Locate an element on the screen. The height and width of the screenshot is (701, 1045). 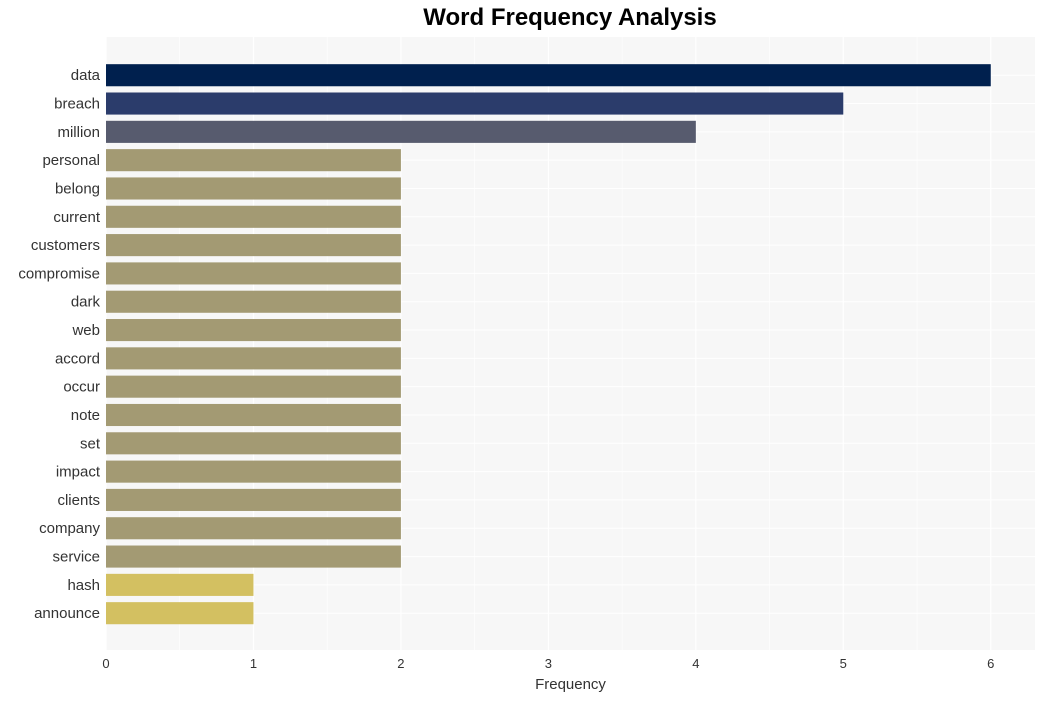
x-tick-label: 3 is located at coordinates (548, 663).